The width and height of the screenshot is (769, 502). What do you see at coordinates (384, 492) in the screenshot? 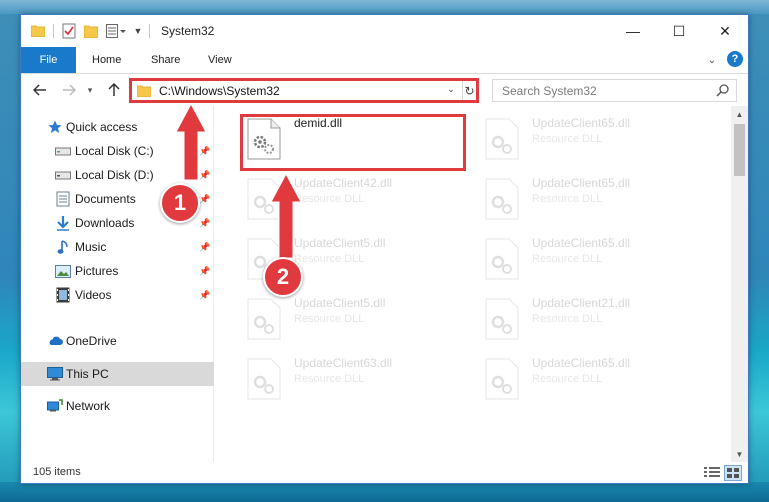
I see `desktop-background-bottom` at bounding box center [384, 492].